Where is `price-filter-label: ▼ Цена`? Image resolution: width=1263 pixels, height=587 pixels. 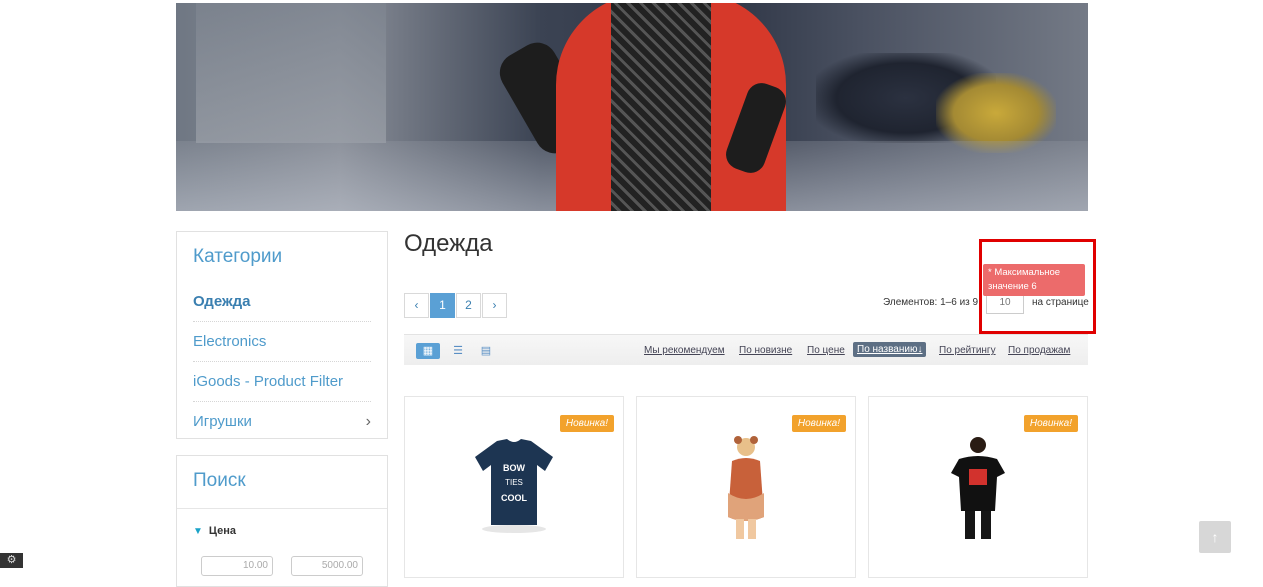 price-filter-label: ▼ Цена is located at coordinates (290, 531).